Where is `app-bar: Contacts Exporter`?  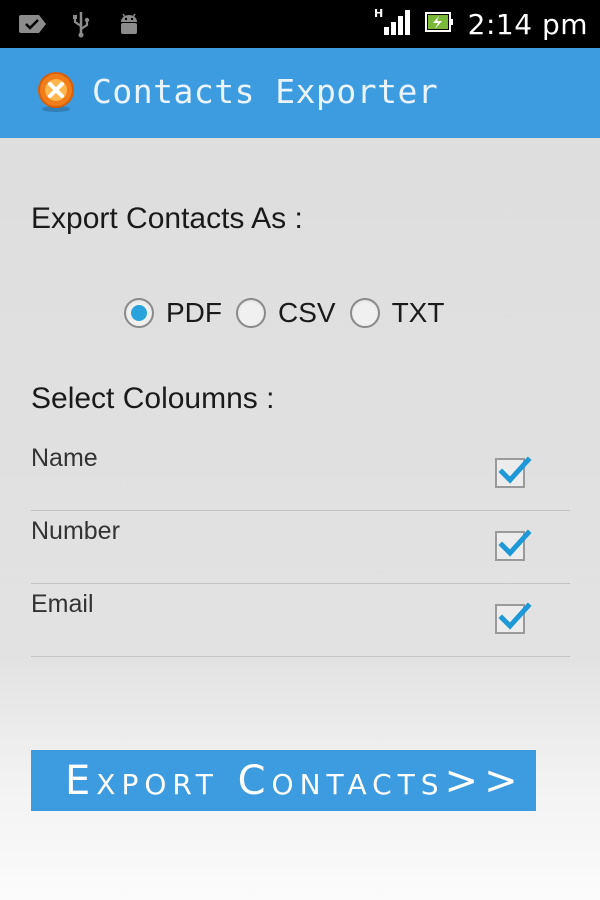
app-bar: Contacts Exporter is located at coordinates (300, 93).